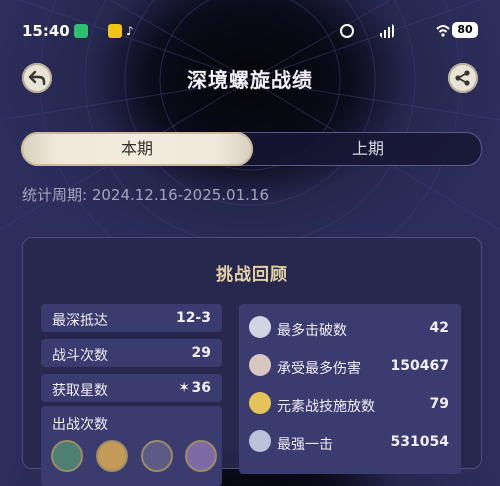 The width and height of the screenshot is (500, 486). Describe the element at coordinates (146, 195) in the screenshot. I see `statistics-period: 统计周期: 2024.12.16-2025.01.16` at that location.